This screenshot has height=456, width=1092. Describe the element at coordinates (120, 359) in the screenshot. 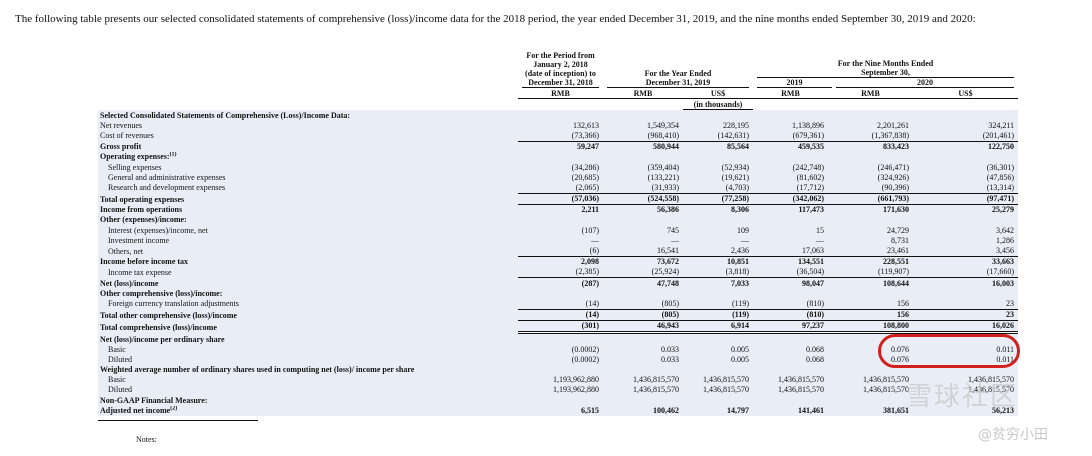

I see `row-label-text: Diluted` at that location.